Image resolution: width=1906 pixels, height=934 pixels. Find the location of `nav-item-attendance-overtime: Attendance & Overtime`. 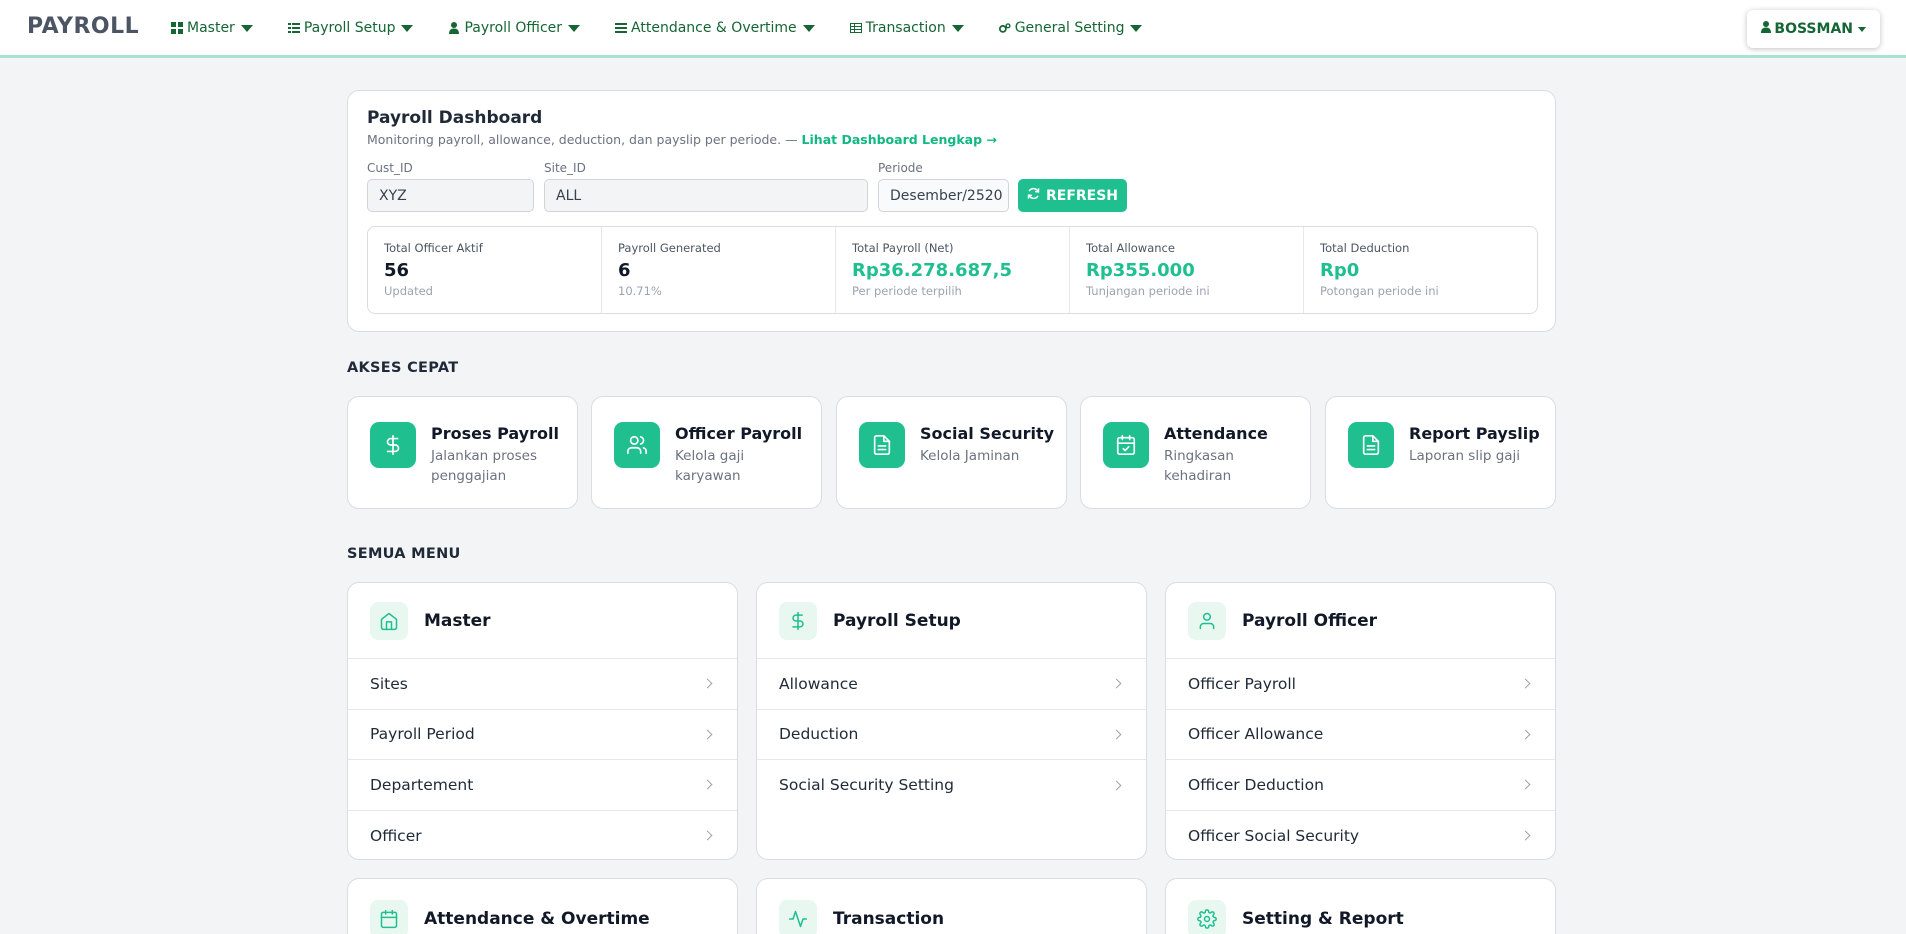

nav-item-attendance-overtime: Attendance & Overtime is located at coordinates (715, 28).